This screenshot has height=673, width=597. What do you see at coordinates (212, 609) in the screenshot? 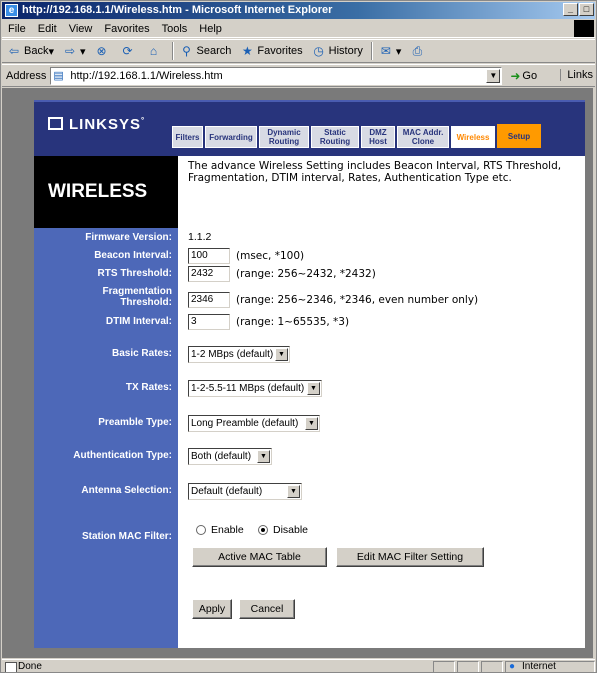
I see `apply-button: Apply` at bounding box center [212, 609].